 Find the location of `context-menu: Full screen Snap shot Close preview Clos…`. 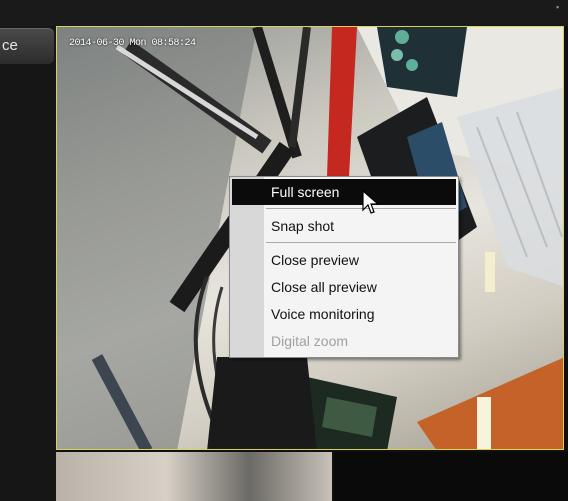

context-menu: Full screen Snap shot Close preview Clos… is located at coordinates (344, 267).